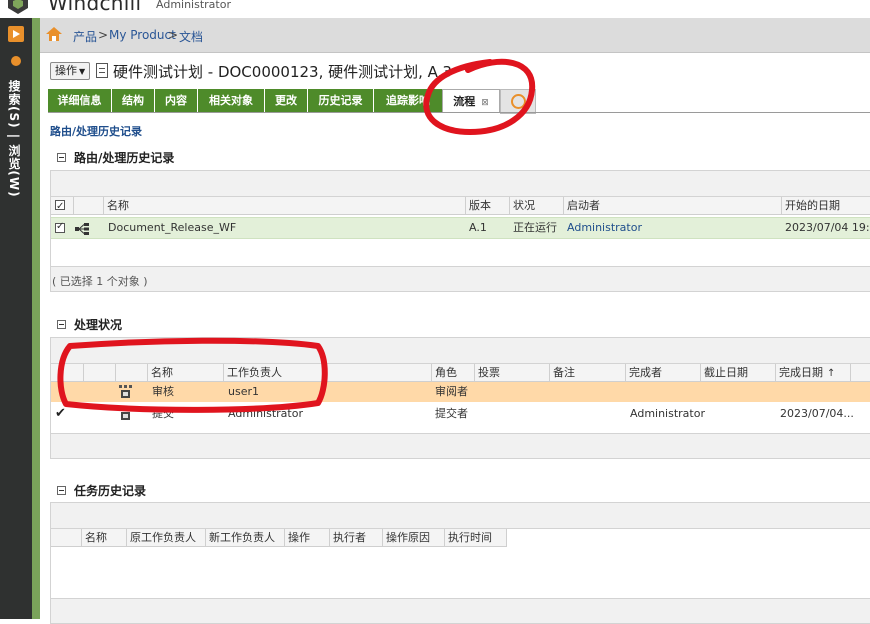 The width and height of the screenshot is (870, 624). Describe the element at coordinates (825, 205) in the screenshot. I see `column-header-start-date: 开始的日期` at that location.